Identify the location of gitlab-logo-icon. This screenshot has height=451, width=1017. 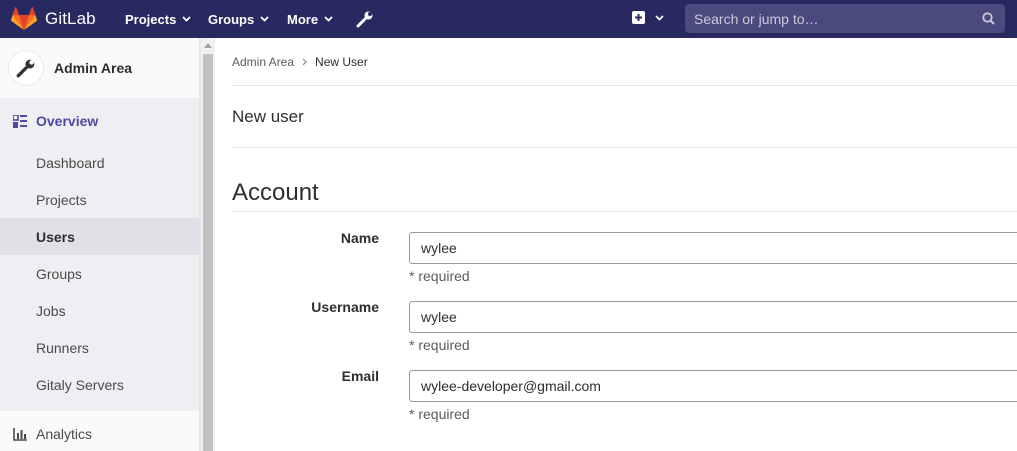
(24, 18).